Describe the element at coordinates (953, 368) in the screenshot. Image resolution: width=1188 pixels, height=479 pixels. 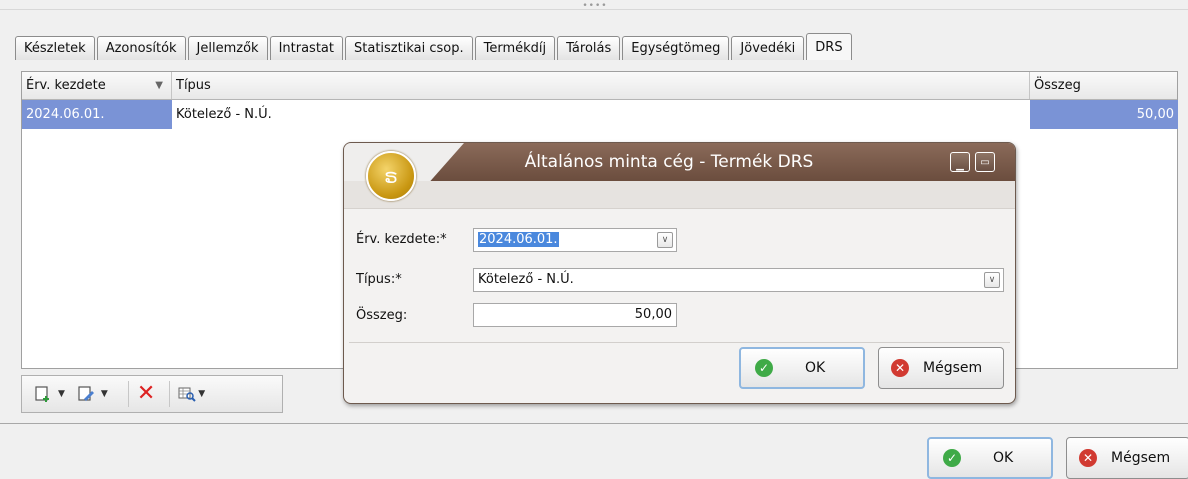
I see `dialog-cancel-label: Mégsem` at that location.